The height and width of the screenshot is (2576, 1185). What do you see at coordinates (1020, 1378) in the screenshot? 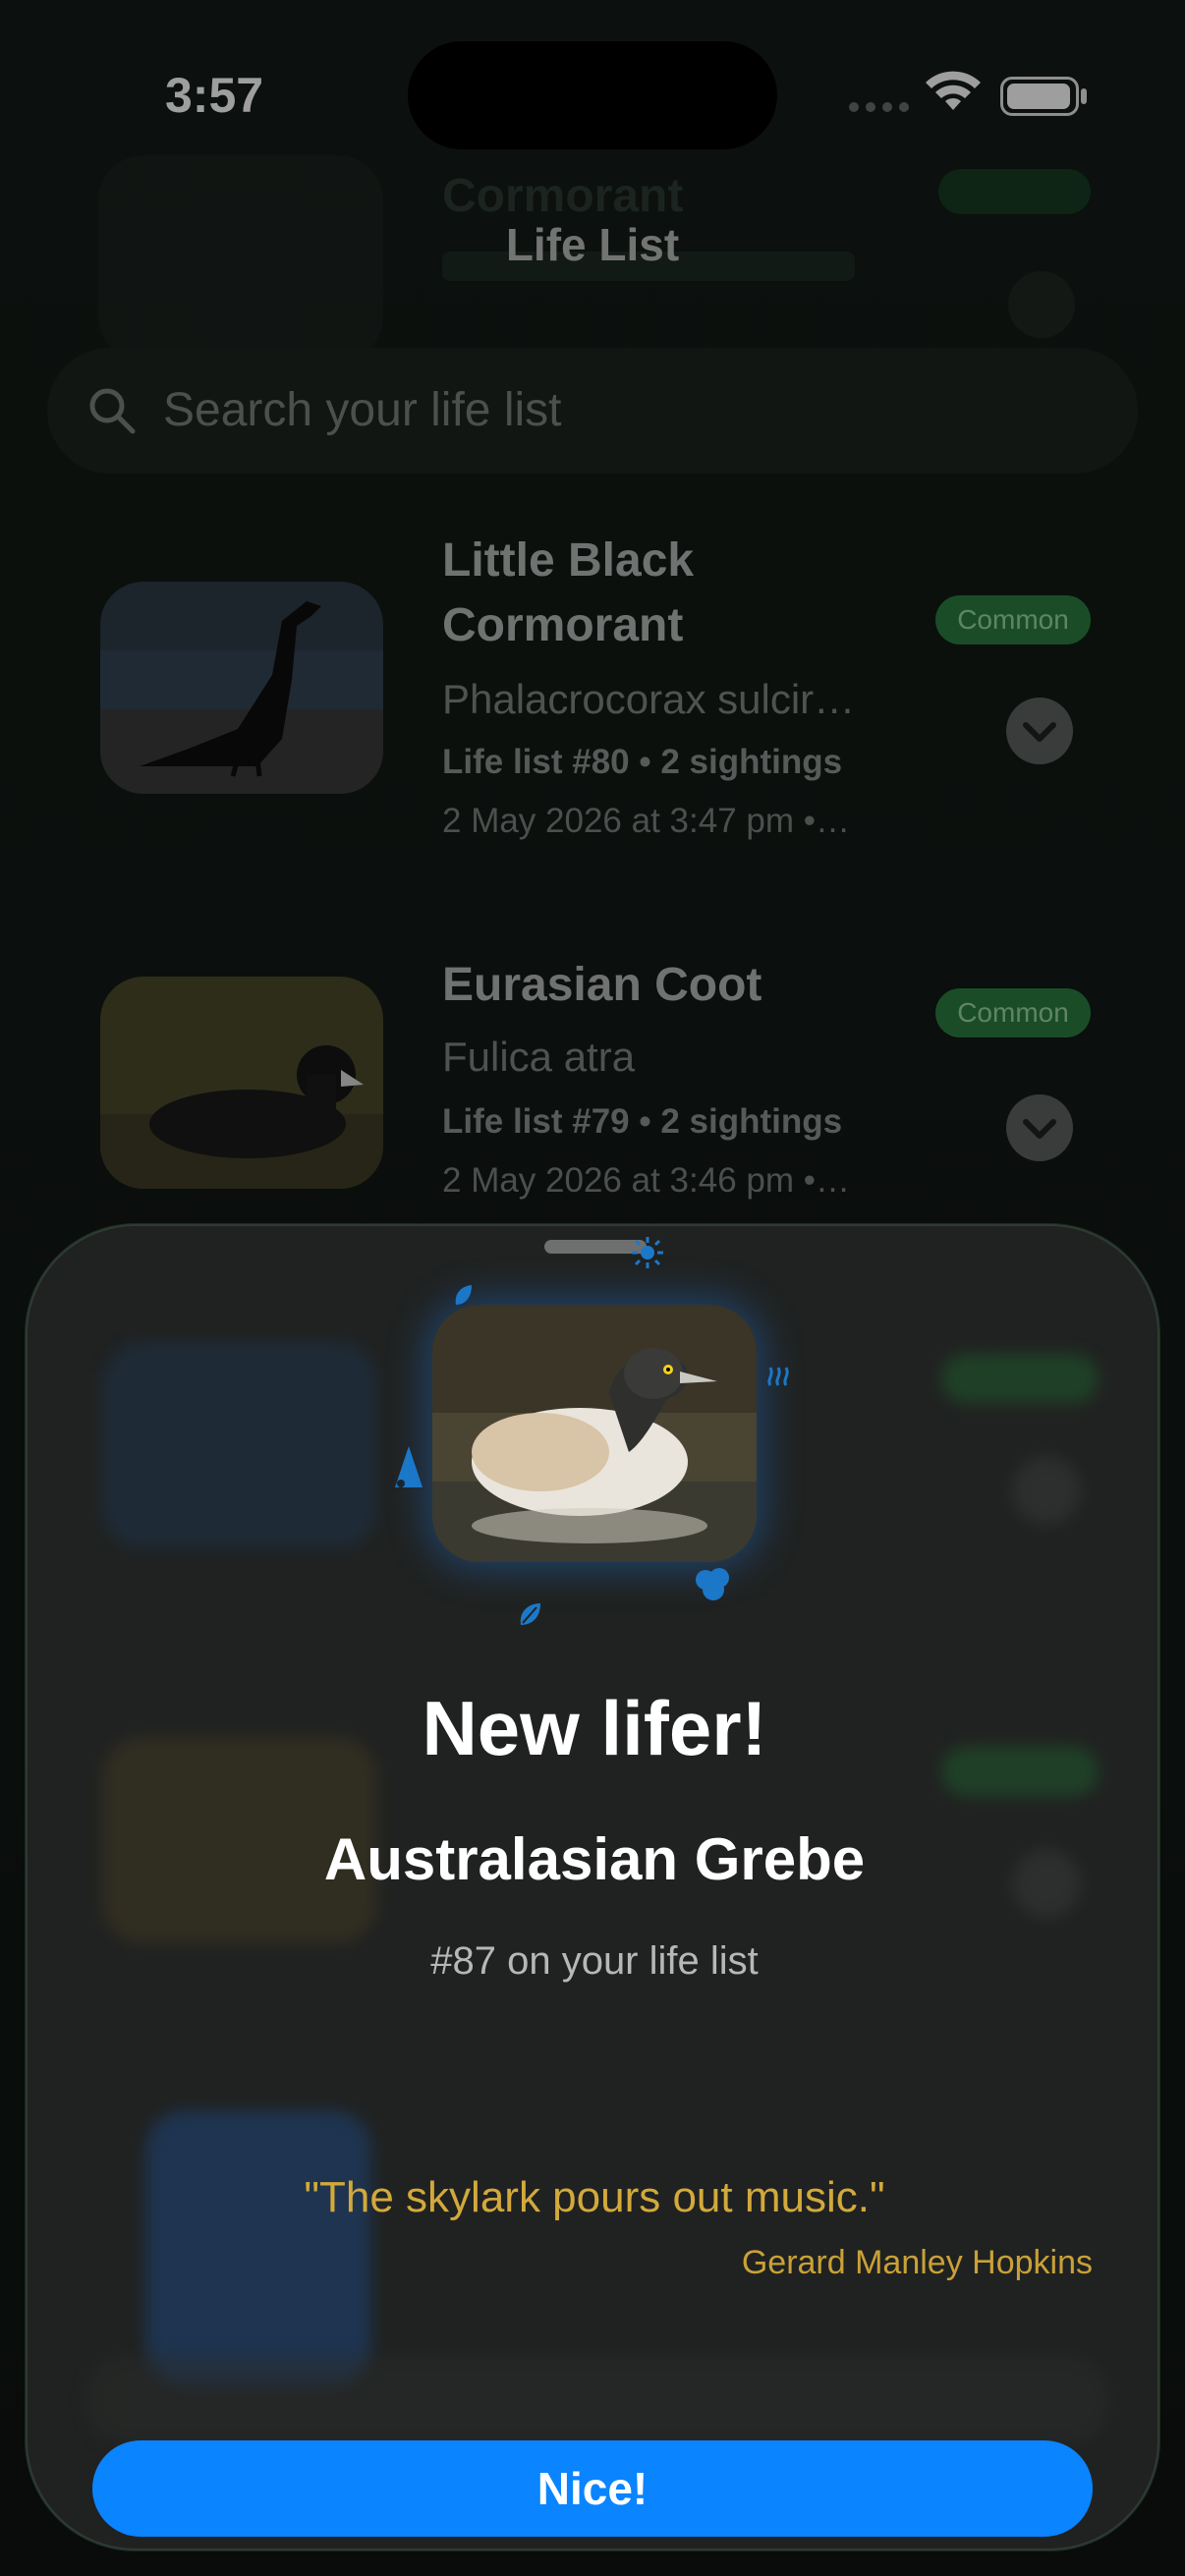
I see `blurred-row-badge` at bounding box center [1020, 1378].